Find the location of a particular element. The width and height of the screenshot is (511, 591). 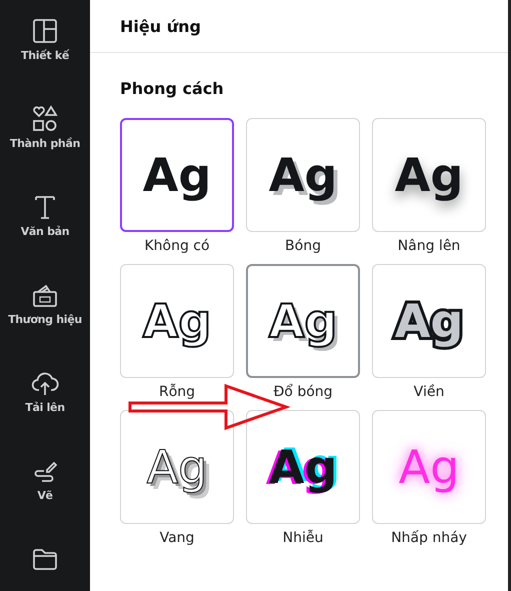

layout-icon is located at coordinates (45, 31).